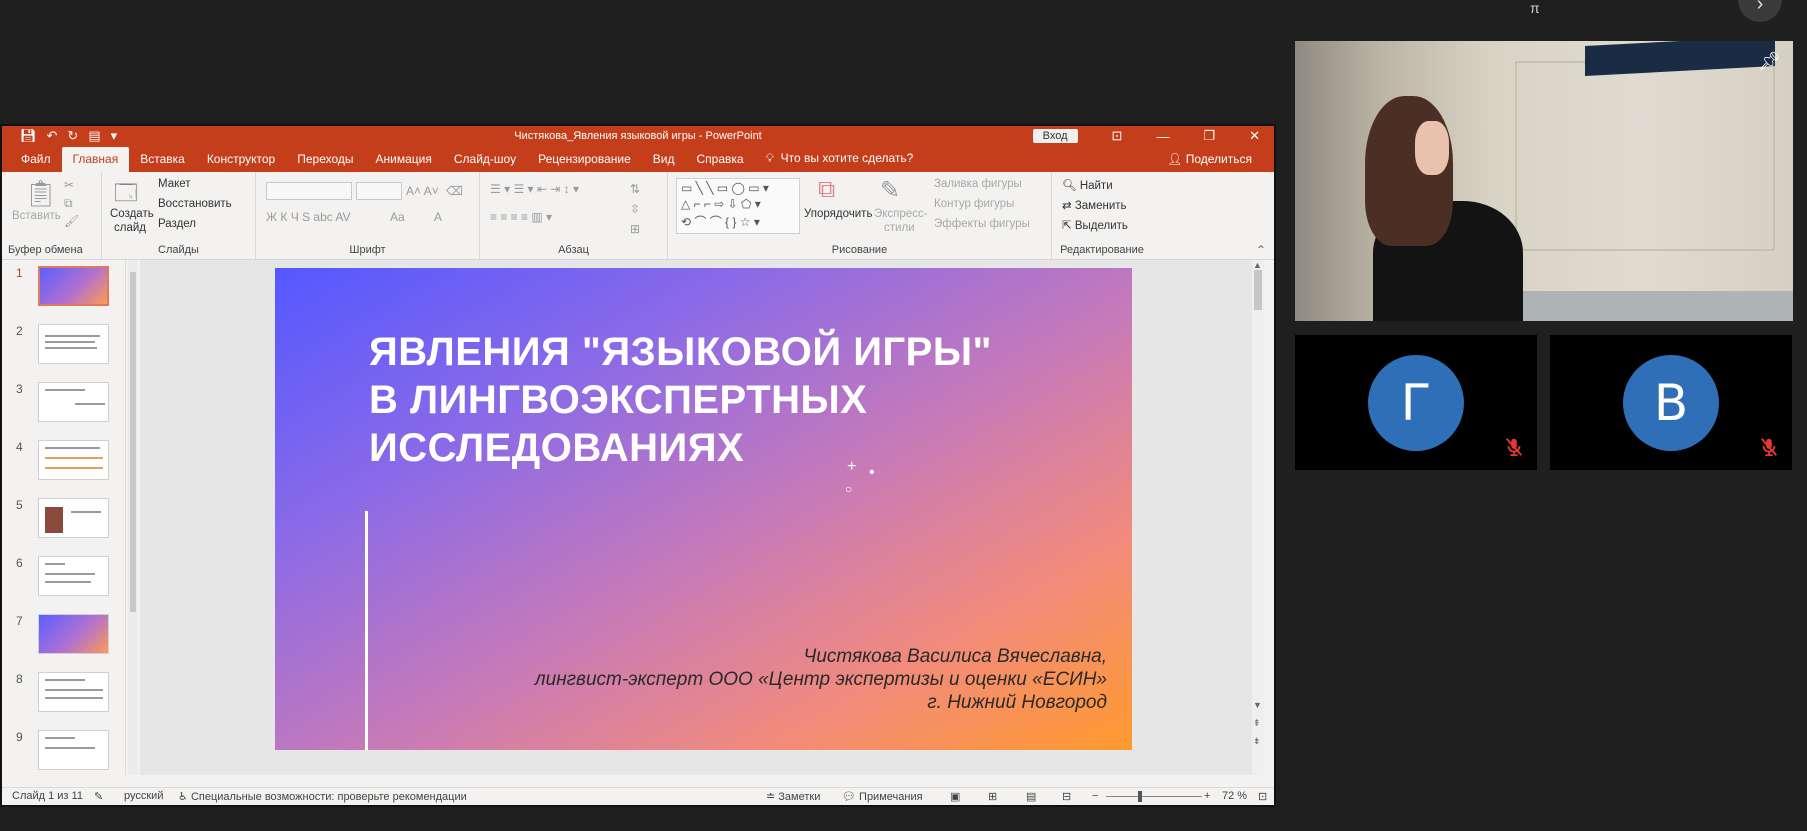  What do you see at coordinates (1117, 136) in the screenshot?
I see `ribbon-options-icon: ⊡` at bounding box center [1117, 136].